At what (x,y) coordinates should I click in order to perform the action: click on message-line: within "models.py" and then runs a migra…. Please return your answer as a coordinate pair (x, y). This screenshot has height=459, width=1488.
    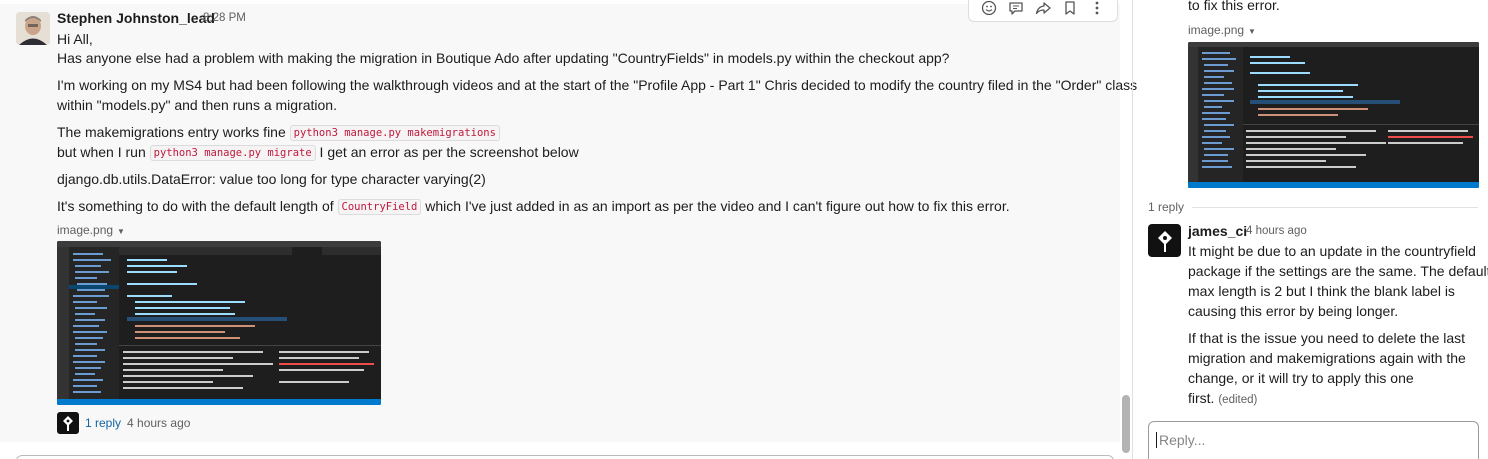
    Looking at the image, I should click on (197, 105).